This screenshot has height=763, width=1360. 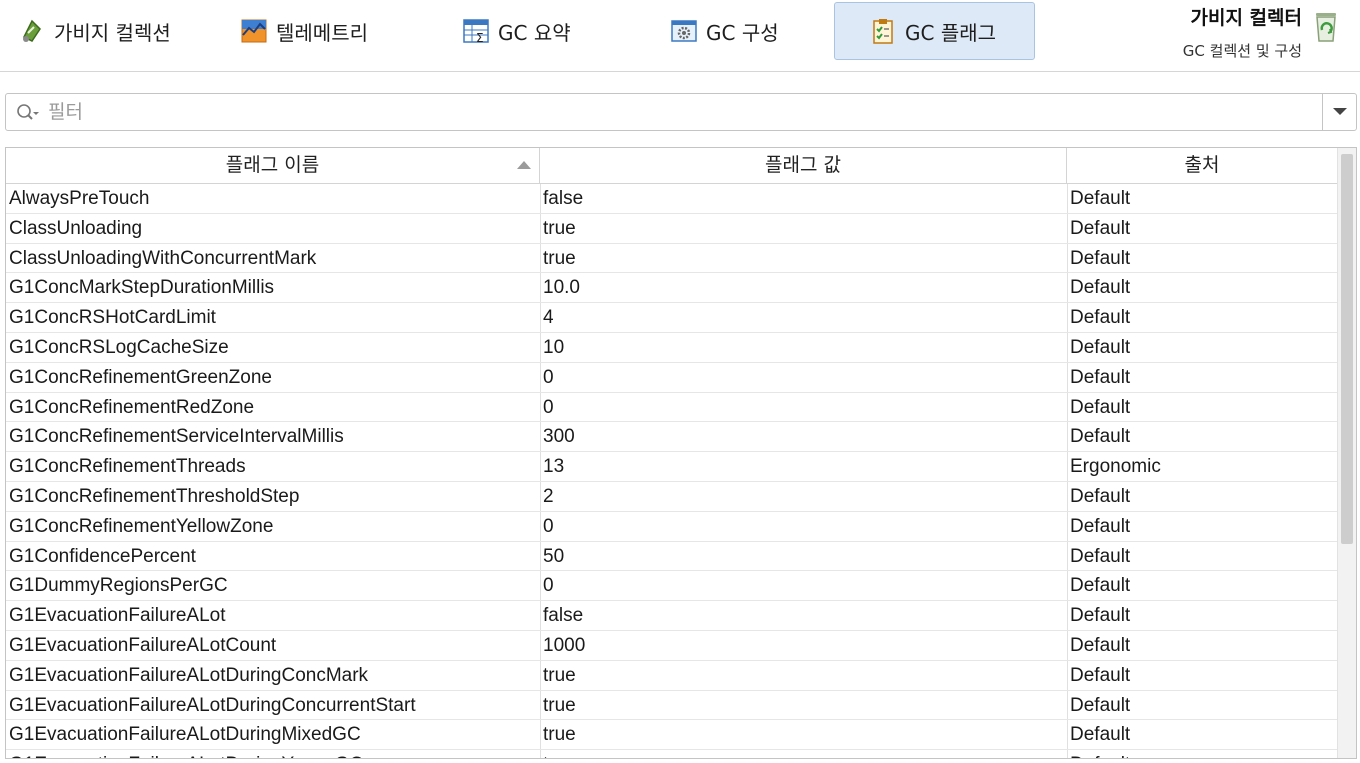 I want to click on vertical-scrollbar, so click(x=1346, y=453).